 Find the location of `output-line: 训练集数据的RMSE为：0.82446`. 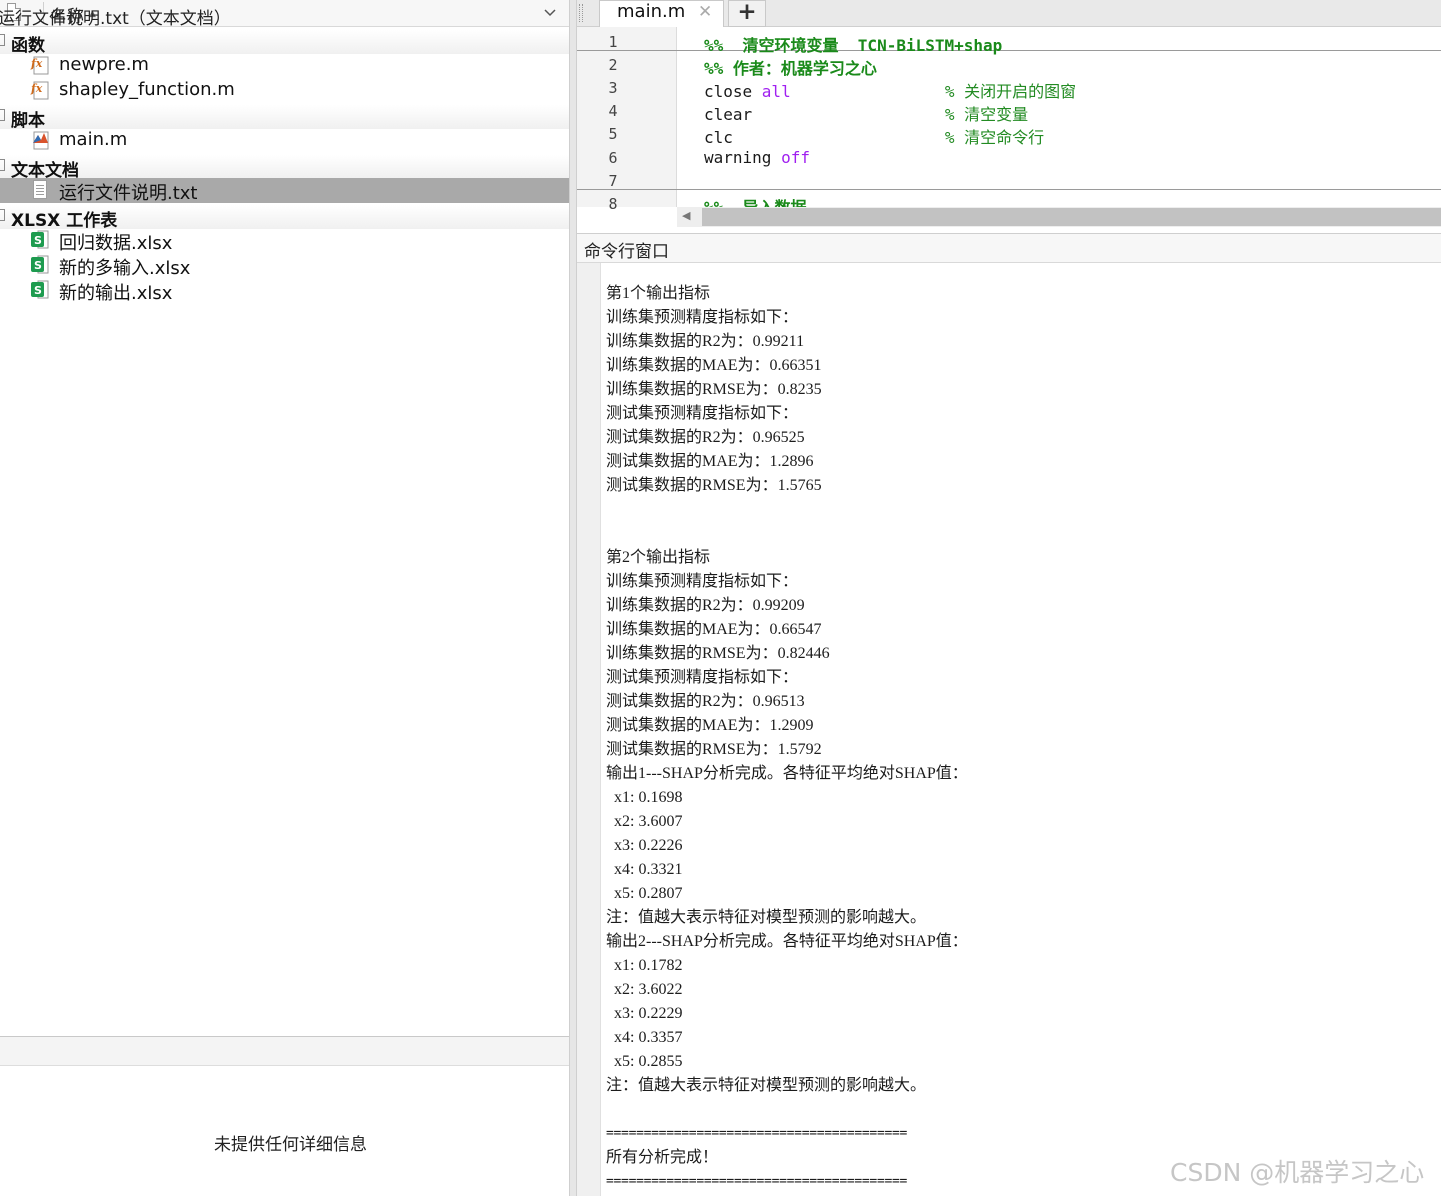

output-line: 训练集数据的RMSE为：0.82446 is located at coordinates (718, 653).